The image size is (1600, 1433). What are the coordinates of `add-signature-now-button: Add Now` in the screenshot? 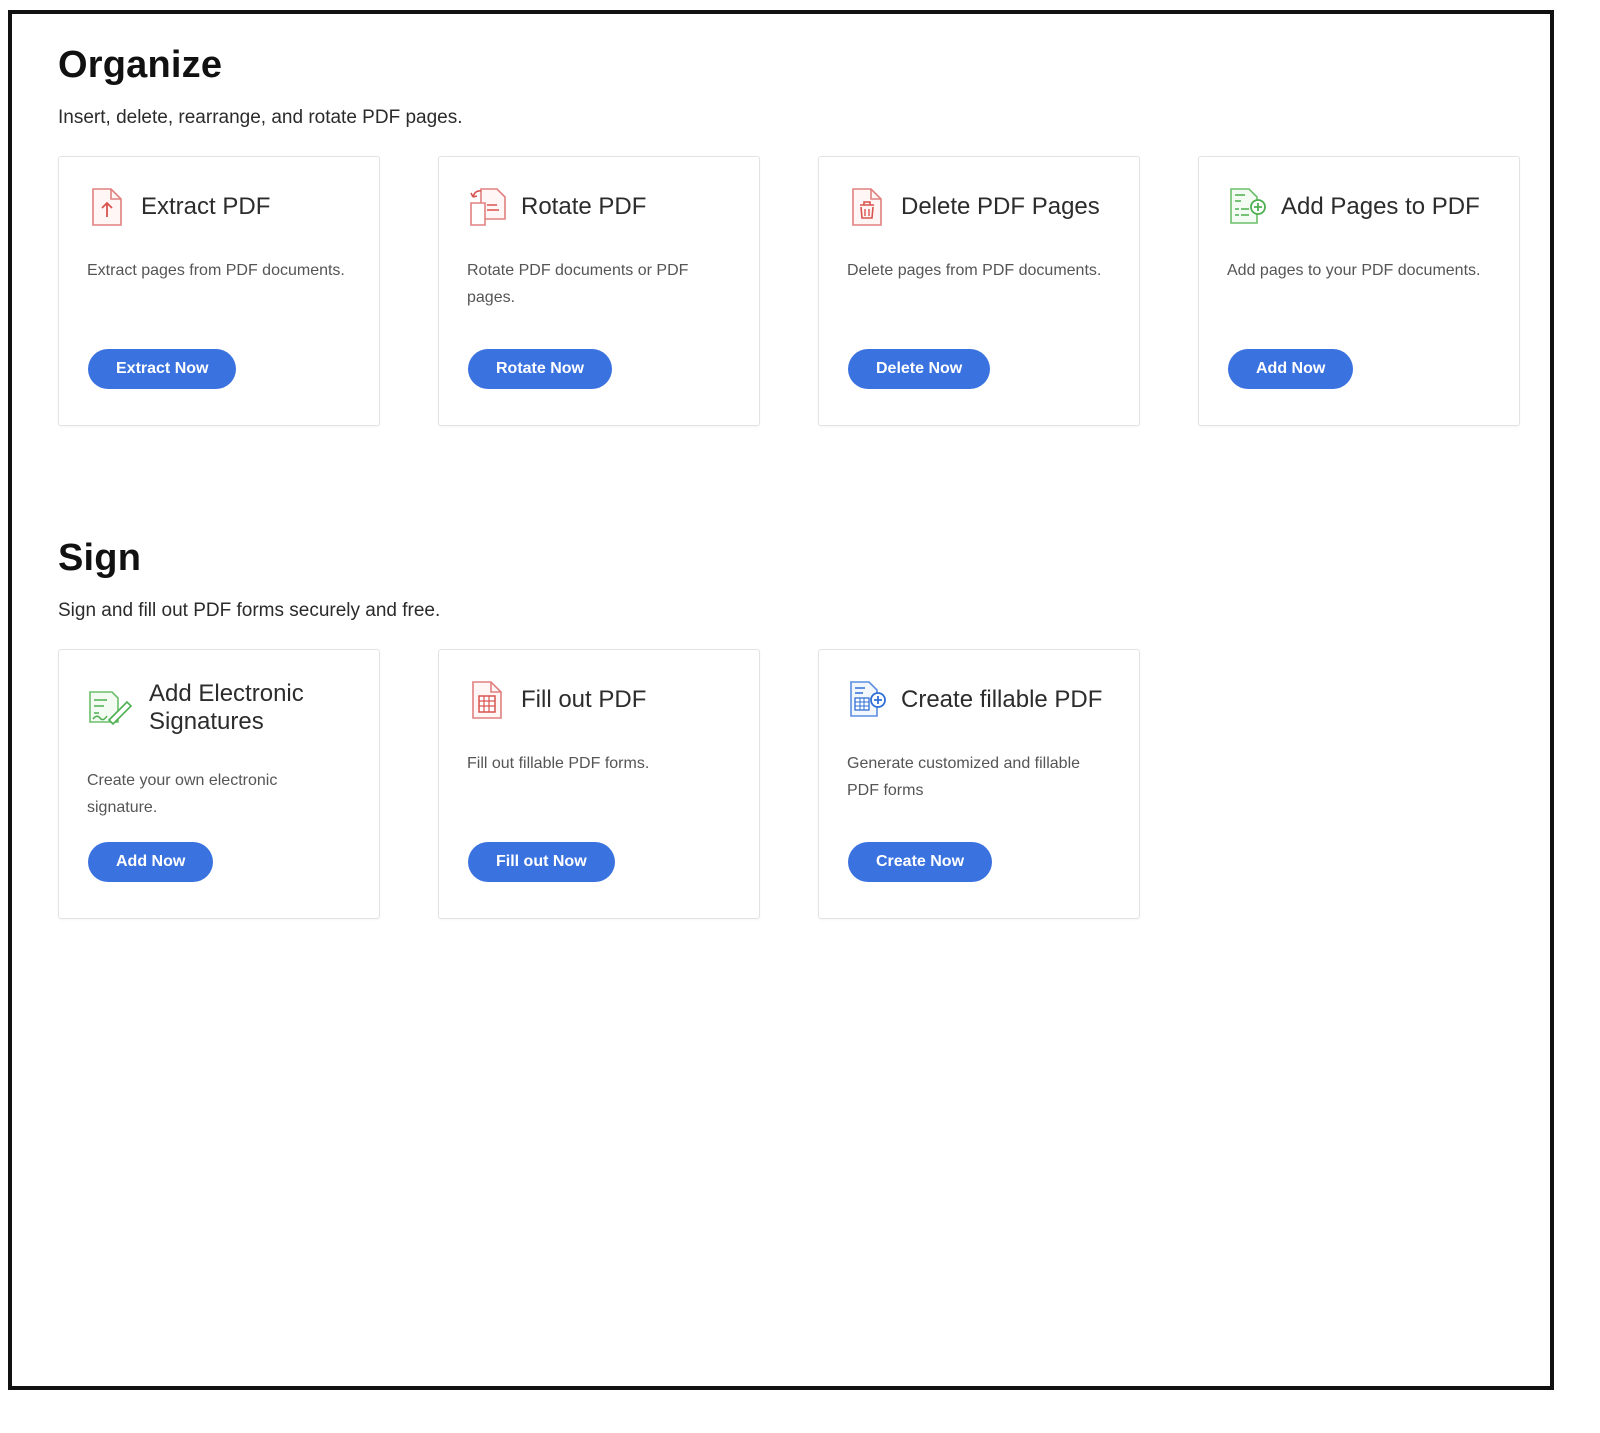 It's located at (151, 862).